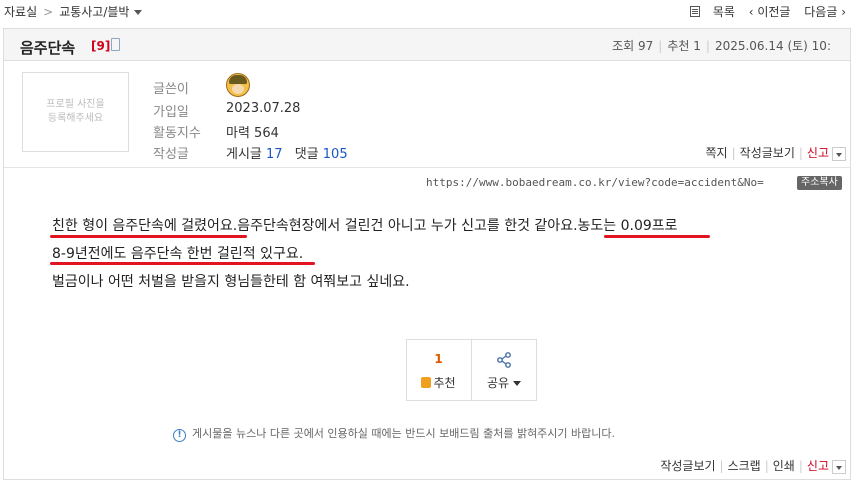 Image resolution: width=856 pixels, height=486 pixels. Describe the element at coordinates (646, 46) in the screenshot. I see `views-count: 97` at that location.